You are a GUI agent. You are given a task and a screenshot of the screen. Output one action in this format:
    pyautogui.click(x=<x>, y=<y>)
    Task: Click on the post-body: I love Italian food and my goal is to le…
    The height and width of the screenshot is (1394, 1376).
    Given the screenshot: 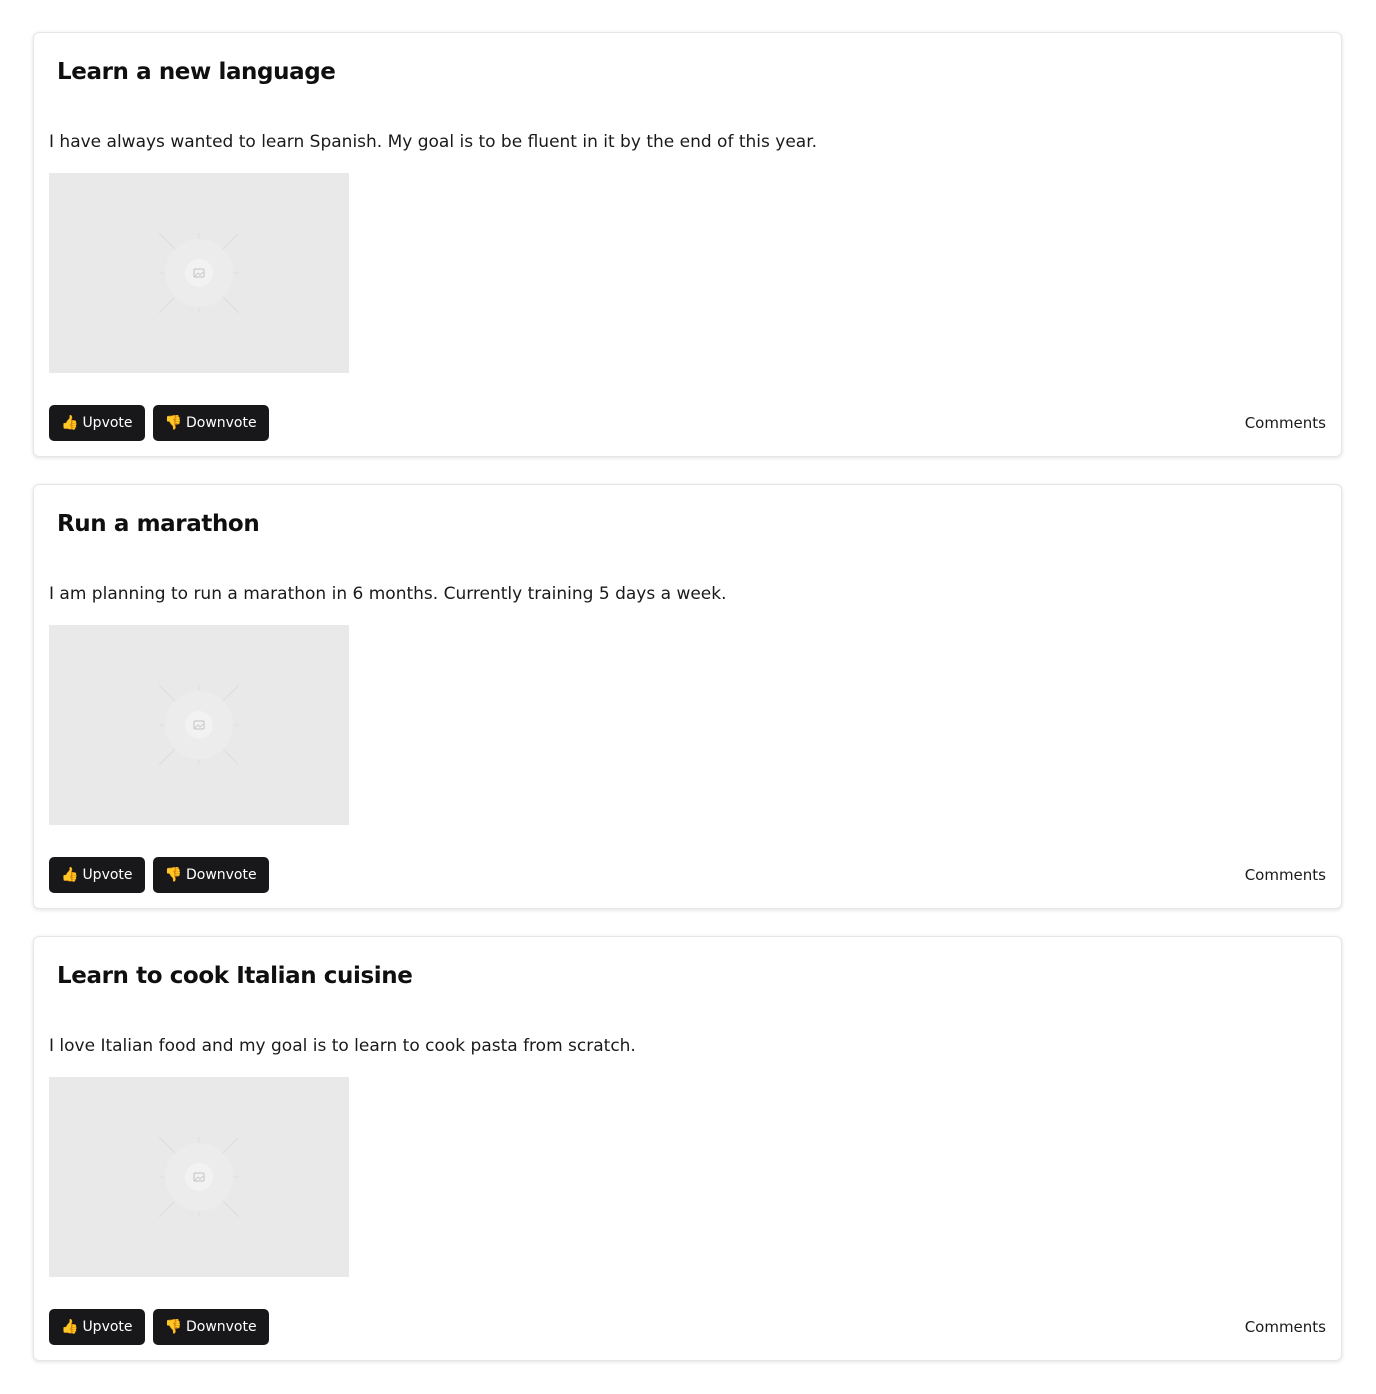 What is the action you would take?
    pyautogui.click(x=342, y=1046)
    